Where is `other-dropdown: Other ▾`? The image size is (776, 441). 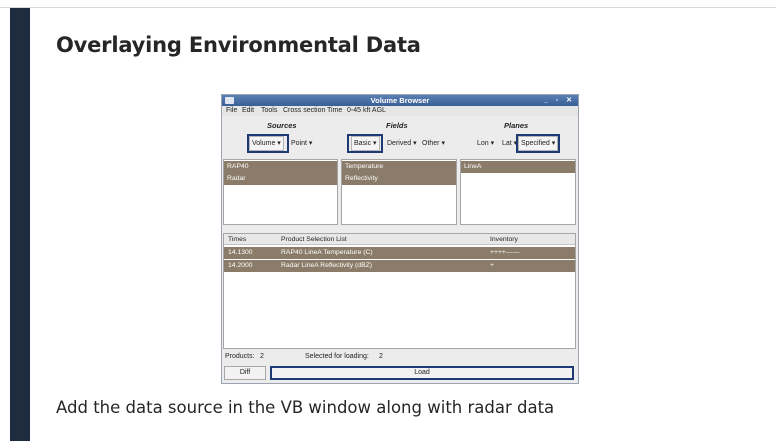 other-dropdown: Other ▾ is located at coordinates (433, 143).